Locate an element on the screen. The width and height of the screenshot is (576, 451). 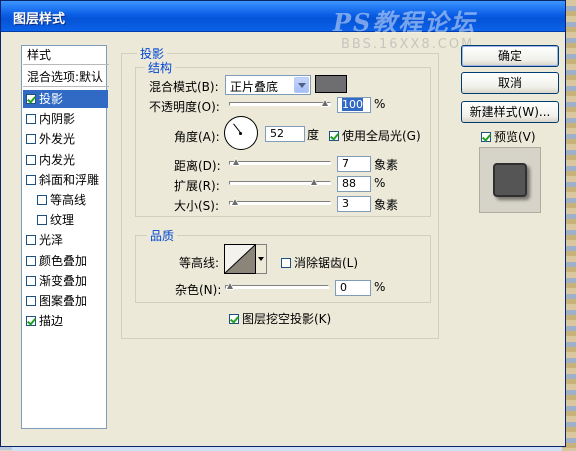
style-item: 外发光 is located at coordinates (65, 139).